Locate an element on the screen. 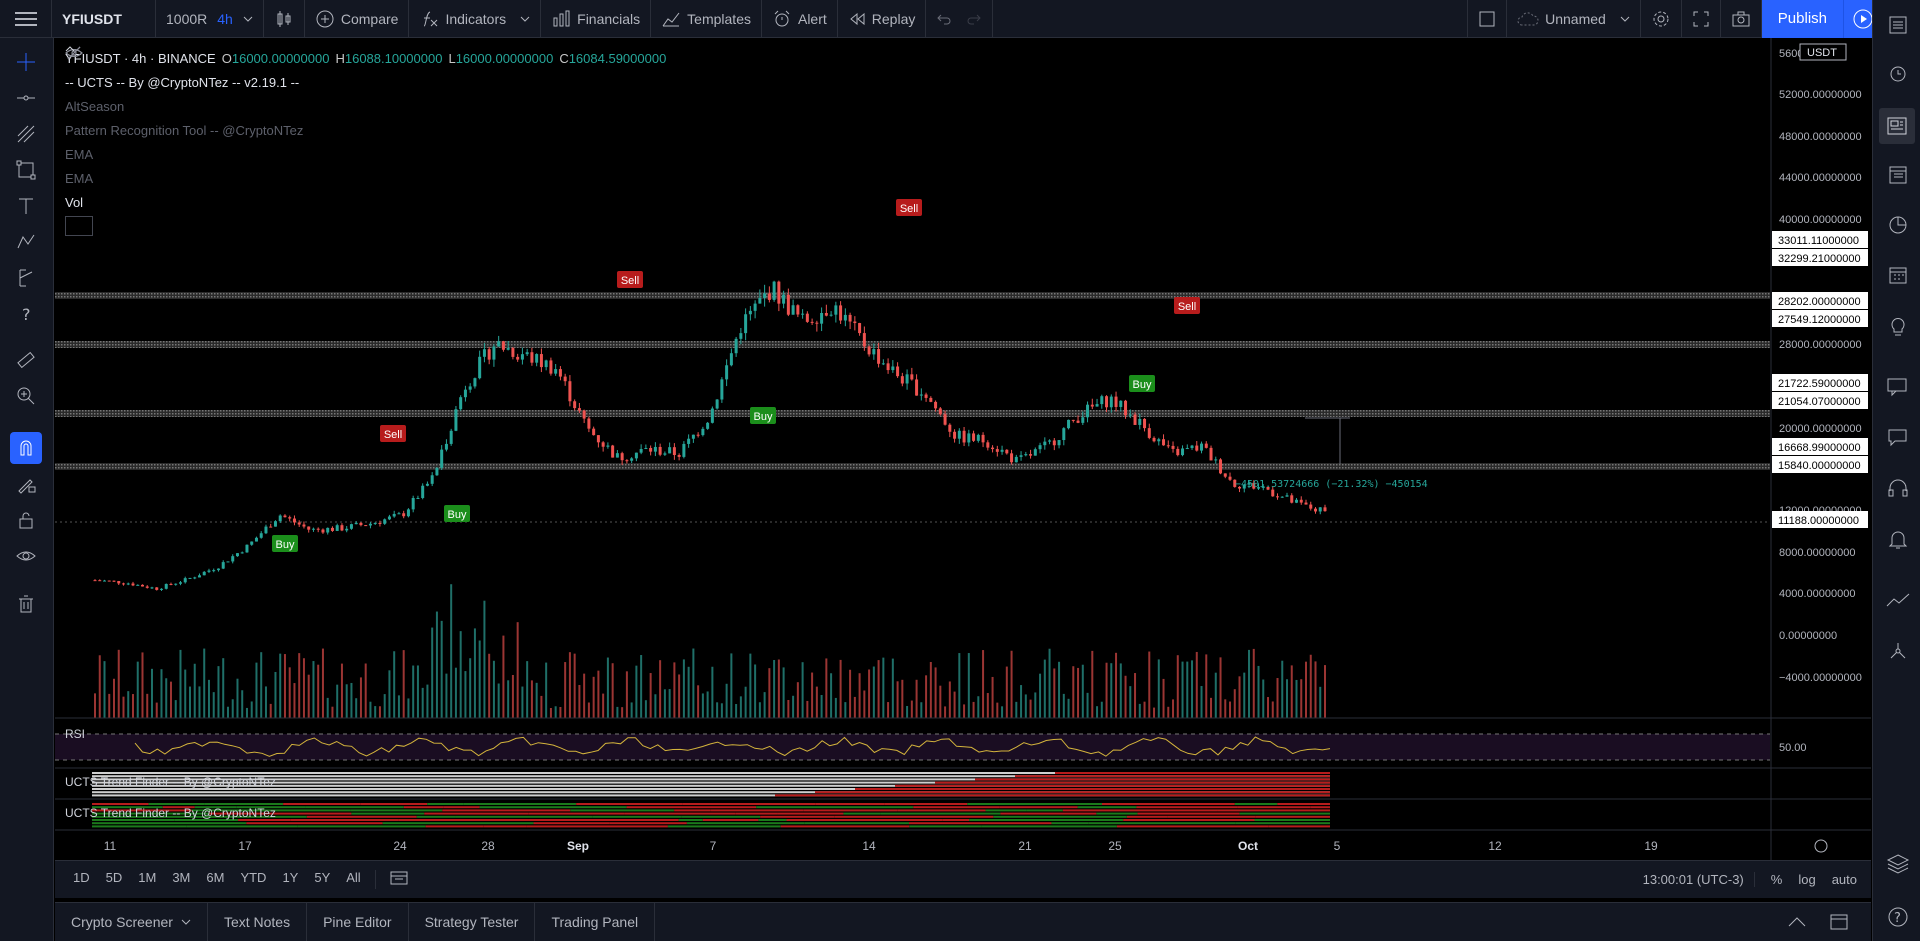 The height and width of the screenshot is (941, 1920). maximize-panel-icon is located at coordinates (1839, 922).